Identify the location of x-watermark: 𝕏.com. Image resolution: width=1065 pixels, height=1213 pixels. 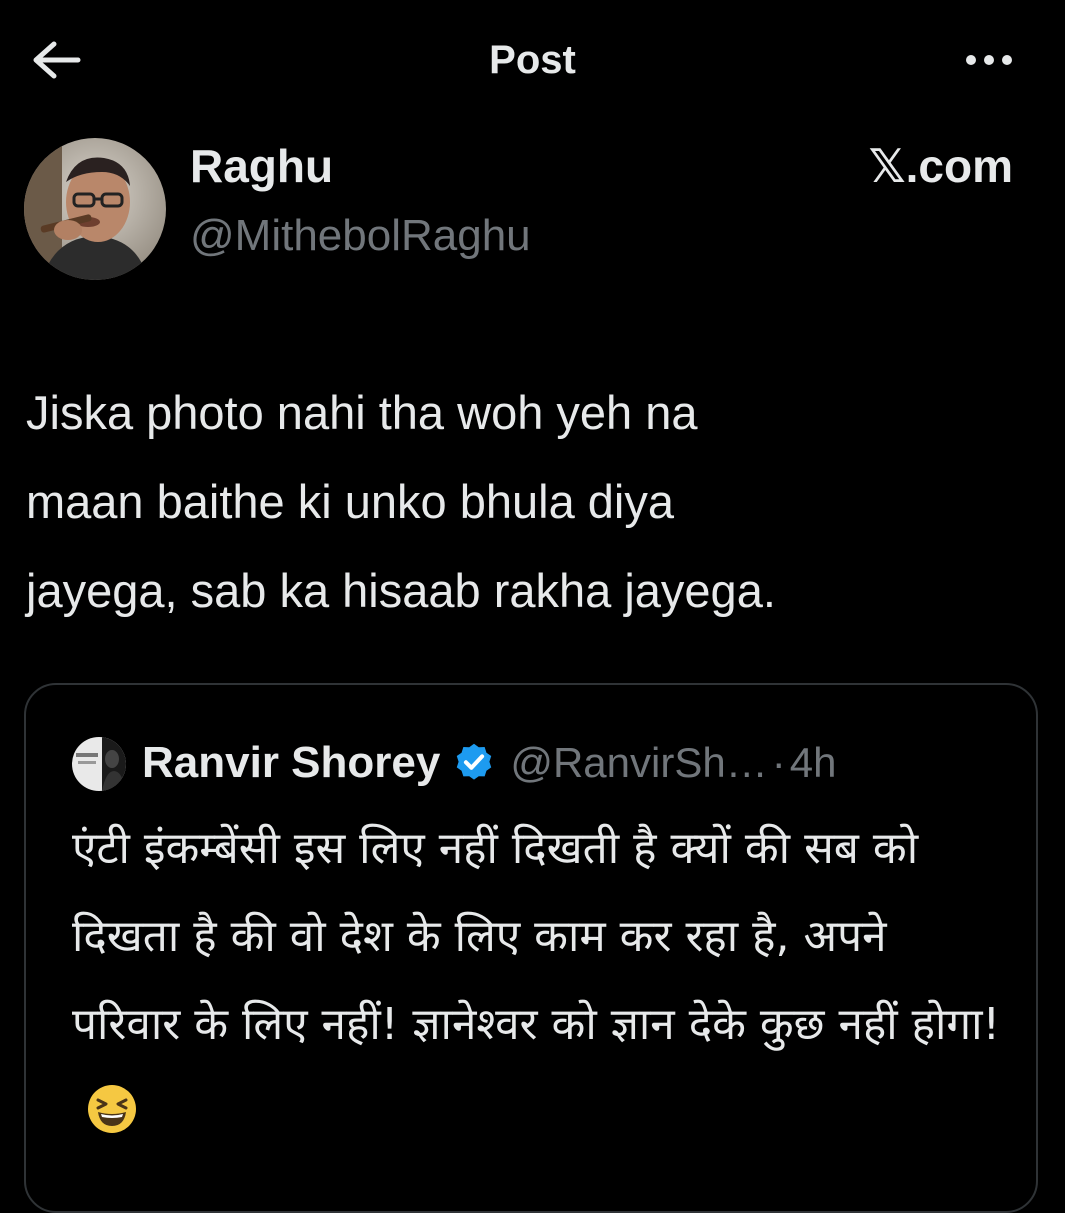
(940, 166).